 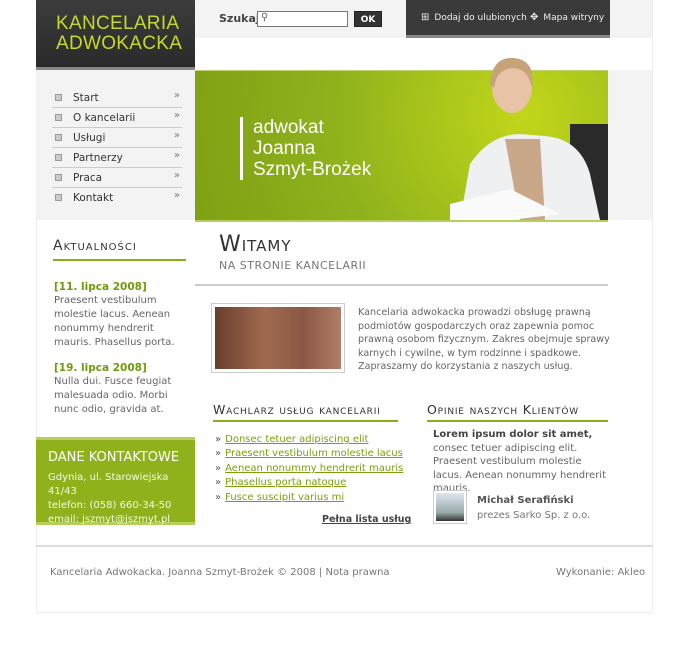 I want to click on banner-side-bg, so click(x=630, y=145).